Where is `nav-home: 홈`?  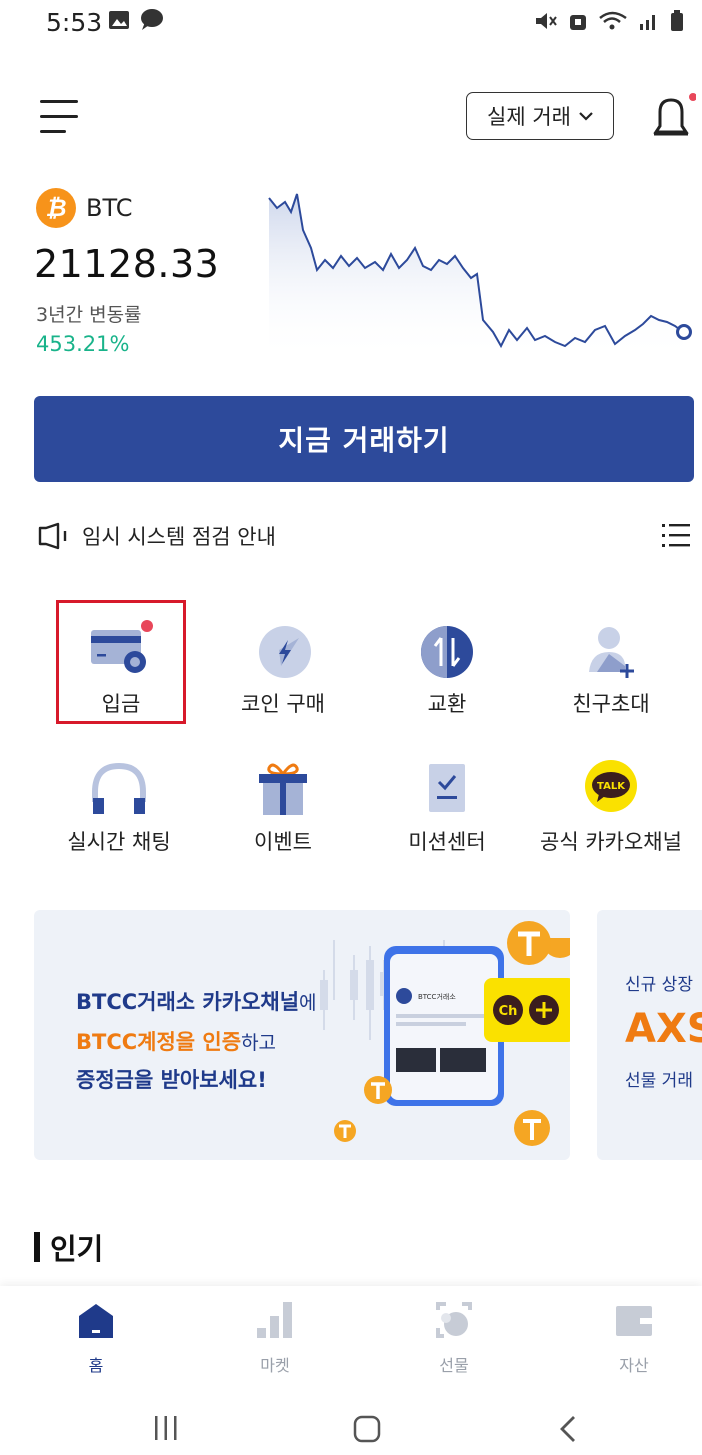 nav-home: 홈 is located at coordinates (96, 1340).